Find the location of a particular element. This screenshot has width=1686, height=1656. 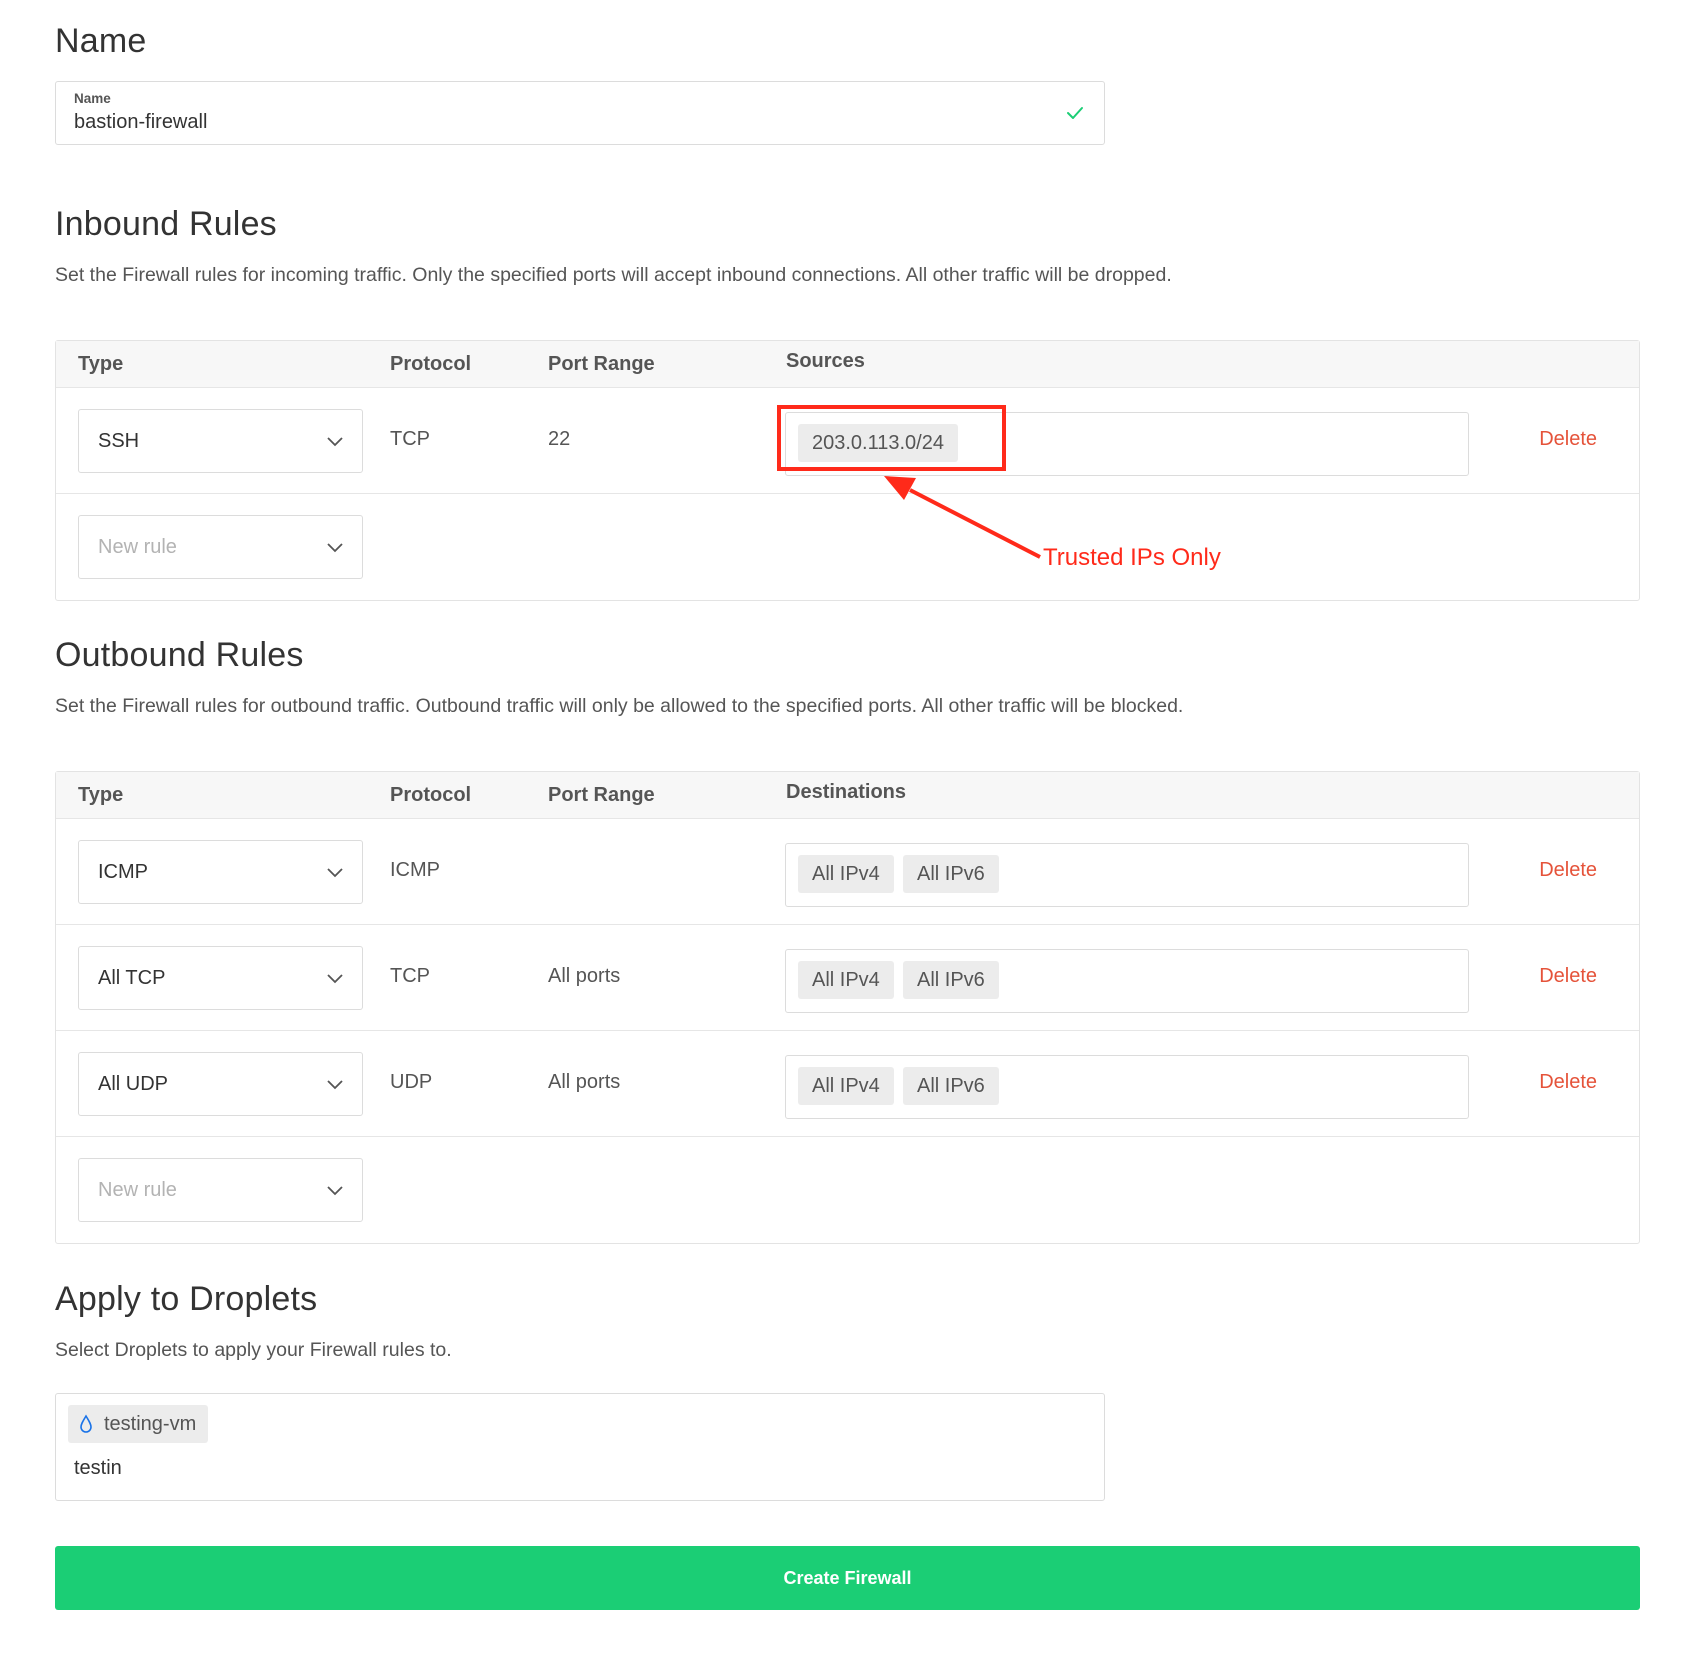

name-field: Name bastion-firewall is located at coordinates (580, 113).